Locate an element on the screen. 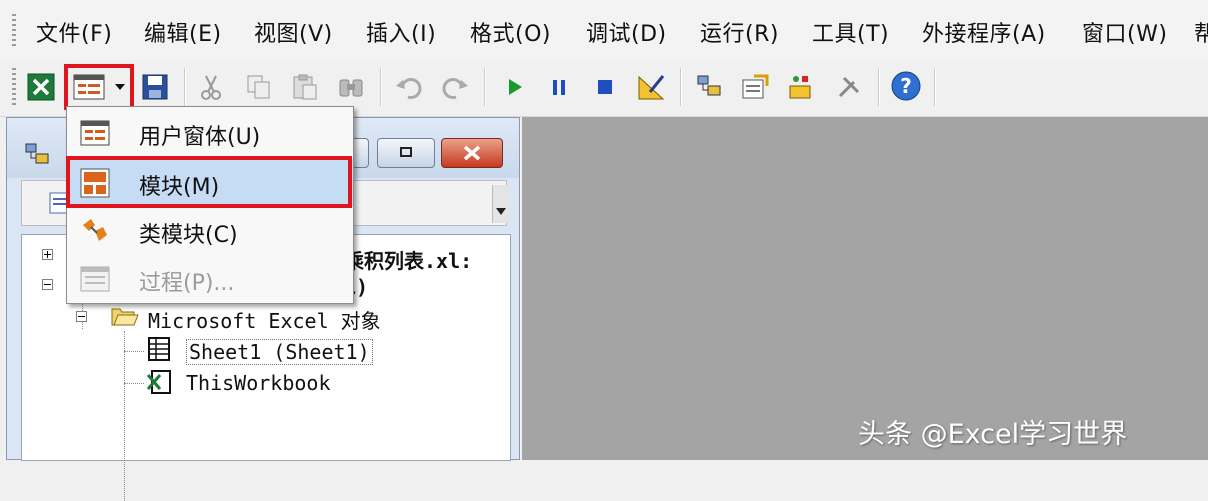  class-module-icon is located at coordinates (95, 230).